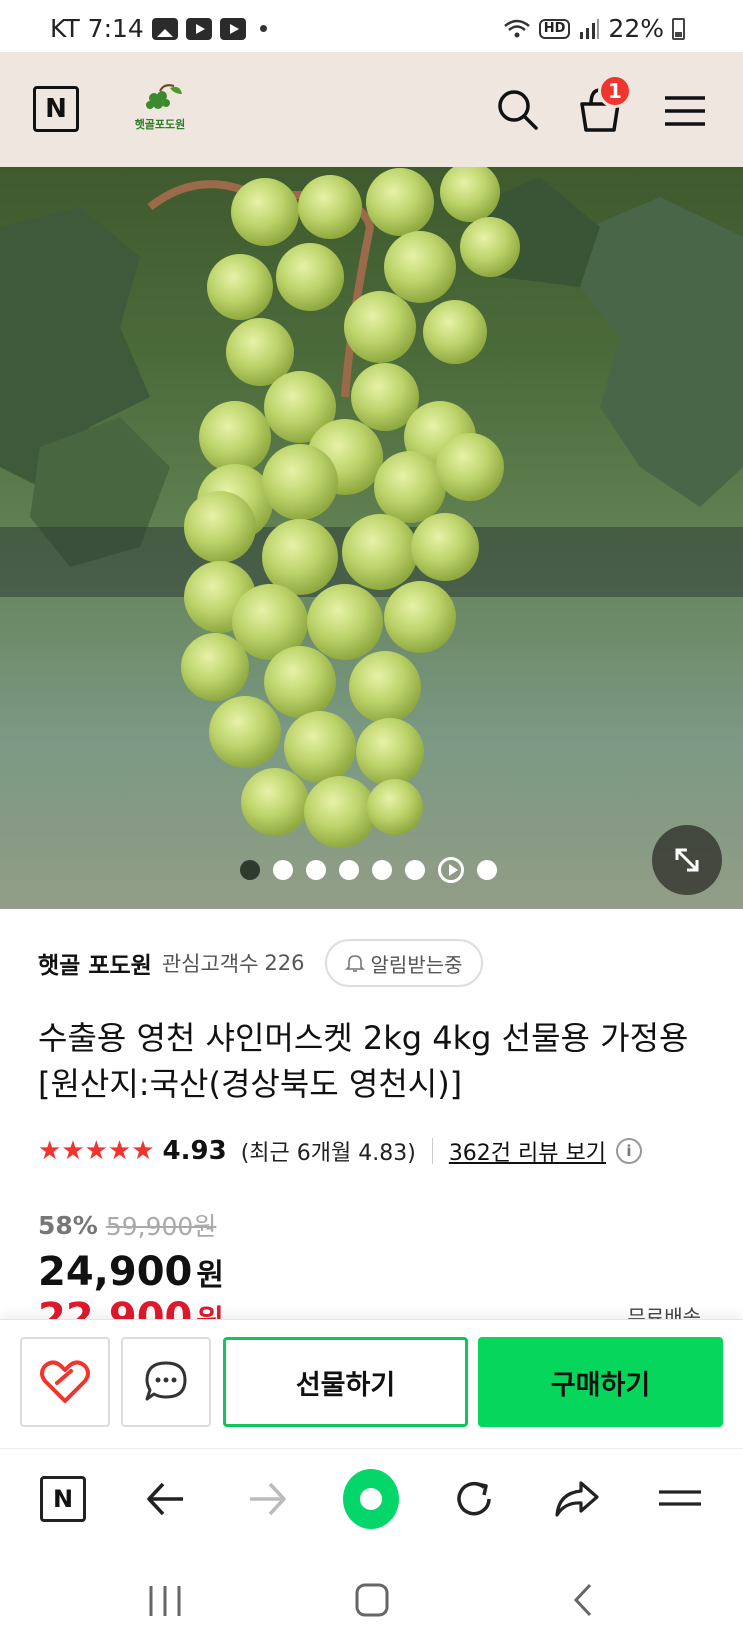 This screenshot has width=743, height=1651. Describe the element at coordinates (194, 1151) in the screenshot. I see `rating-score: 4.93` at that location.